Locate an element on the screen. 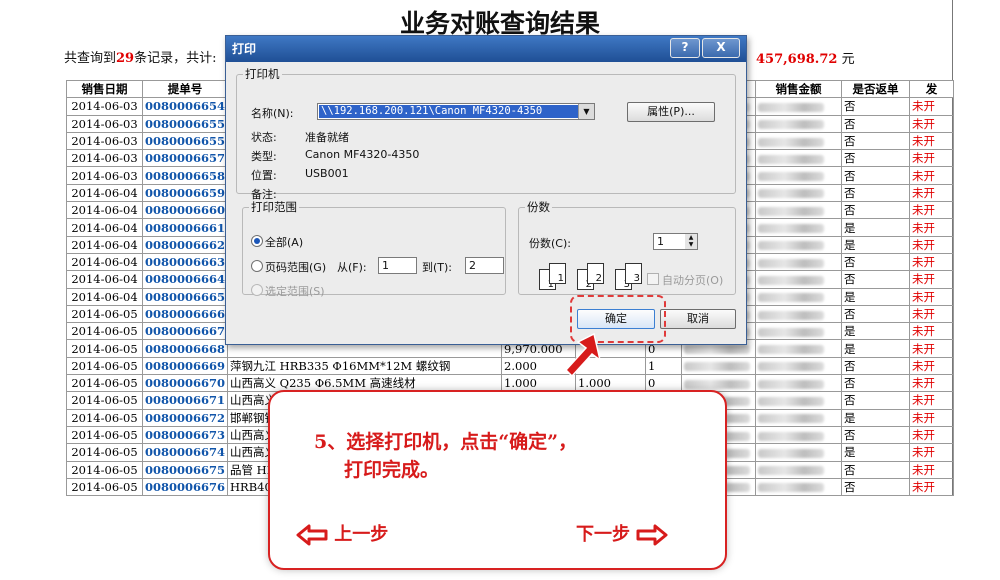  result-summary: 共查询到29条记录，共计: is located at coordinates (140, 56).